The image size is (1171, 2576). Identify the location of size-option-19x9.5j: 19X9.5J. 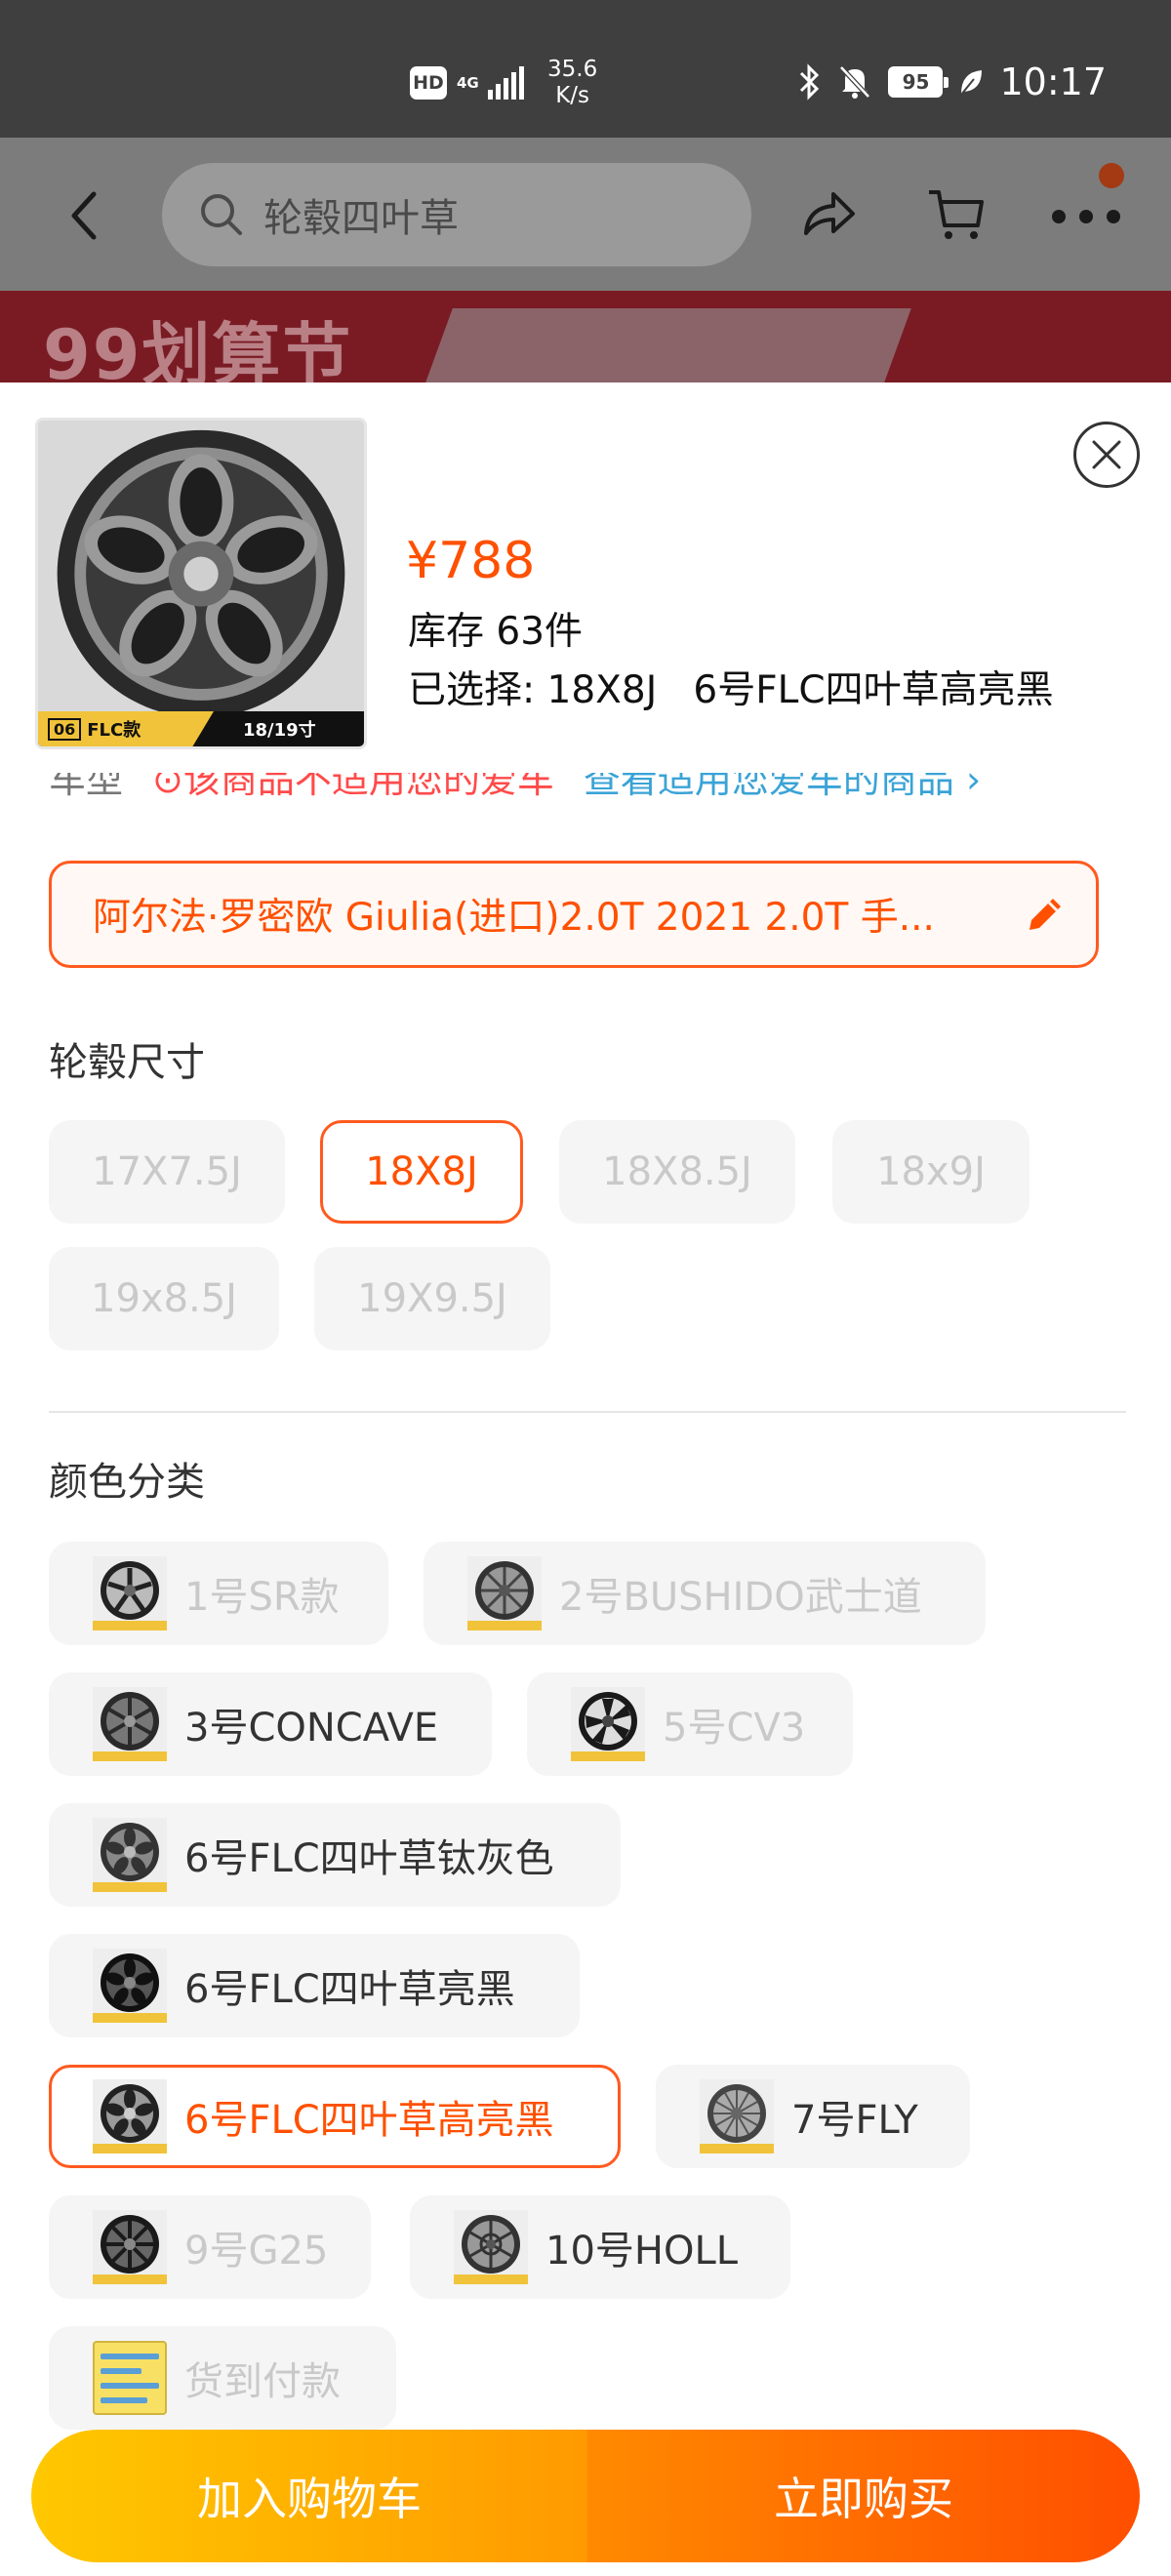
(432, 1298).